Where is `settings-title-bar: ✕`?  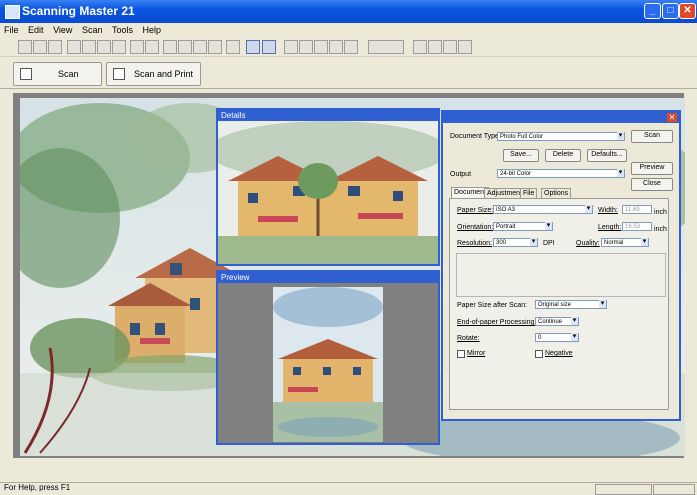 settings-title-bar: ✕ is located at coordinates (561, 117).